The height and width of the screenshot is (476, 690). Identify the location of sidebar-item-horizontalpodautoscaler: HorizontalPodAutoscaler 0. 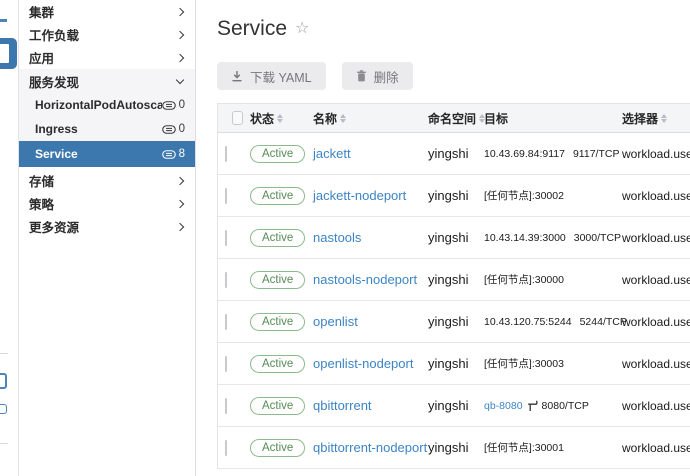
(107, 105).